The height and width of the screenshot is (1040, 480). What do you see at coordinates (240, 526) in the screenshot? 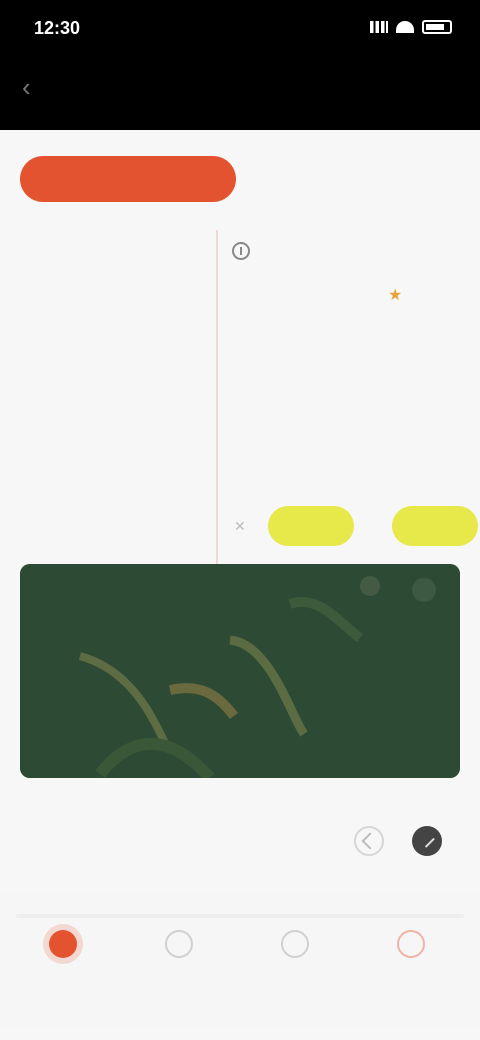
I see `pill-prefix-icon: ✕` at bounding box center [240, 526].